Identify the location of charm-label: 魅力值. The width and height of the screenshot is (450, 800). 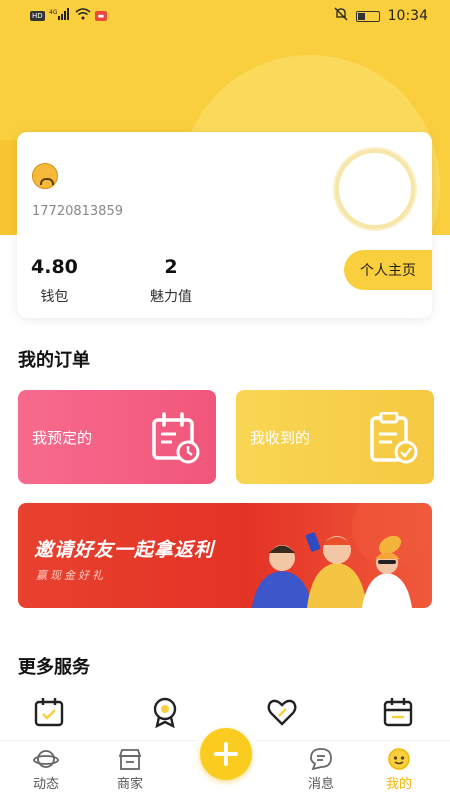
(171, 297).